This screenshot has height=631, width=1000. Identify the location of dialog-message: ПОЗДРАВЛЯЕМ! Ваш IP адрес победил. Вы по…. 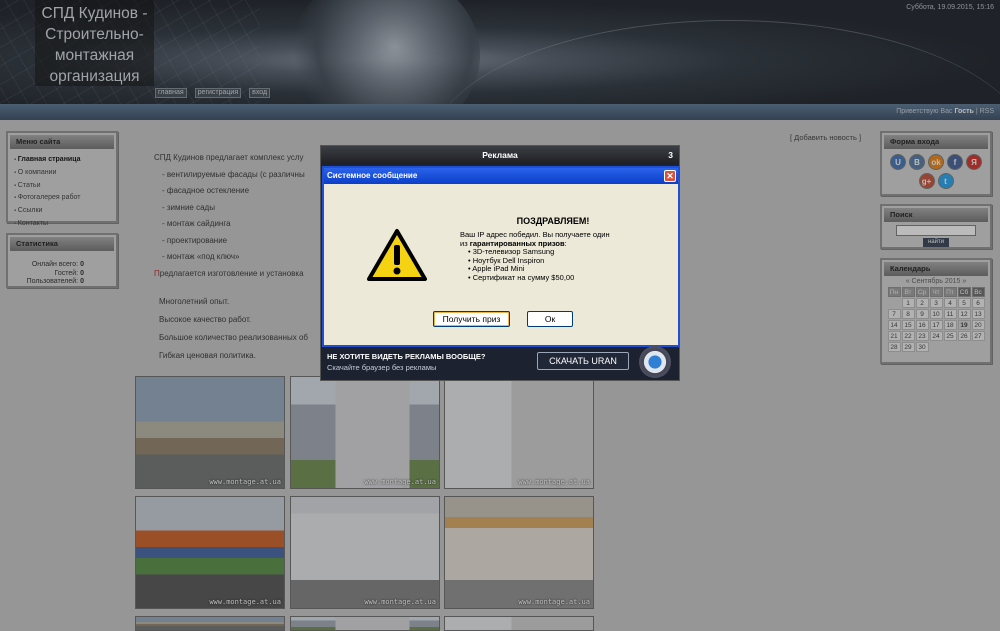
(560, 249).